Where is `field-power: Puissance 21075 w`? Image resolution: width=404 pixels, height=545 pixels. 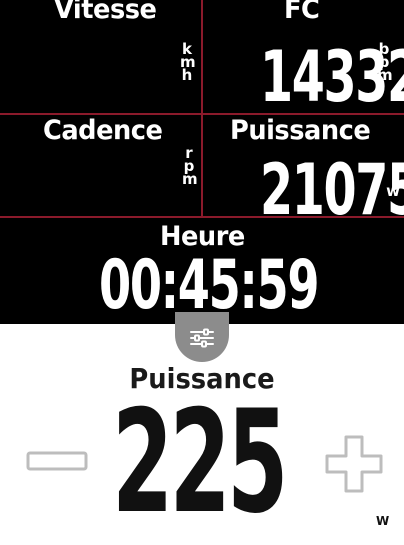 field-power: Puissance 21075 w is located at coordinates (303, 165).